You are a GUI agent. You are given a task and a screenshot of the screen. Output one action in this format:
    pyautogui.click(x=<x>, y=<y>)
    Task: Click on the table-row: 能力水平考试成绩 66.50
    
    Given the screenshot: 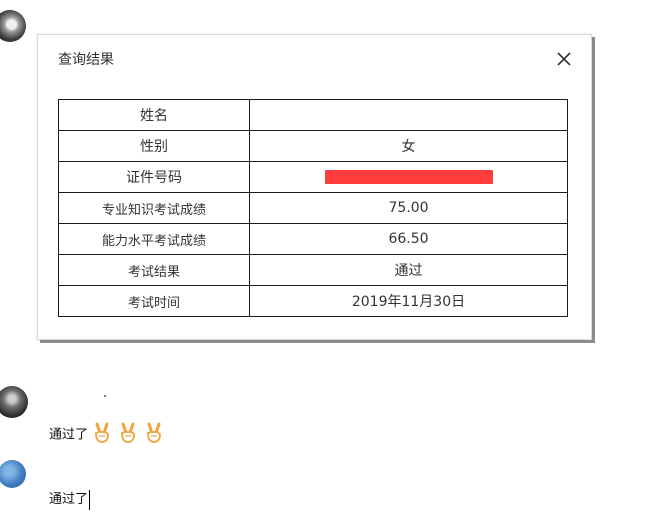 What is the action you would take?
    pyautogui.click(x=313, y=239)
    